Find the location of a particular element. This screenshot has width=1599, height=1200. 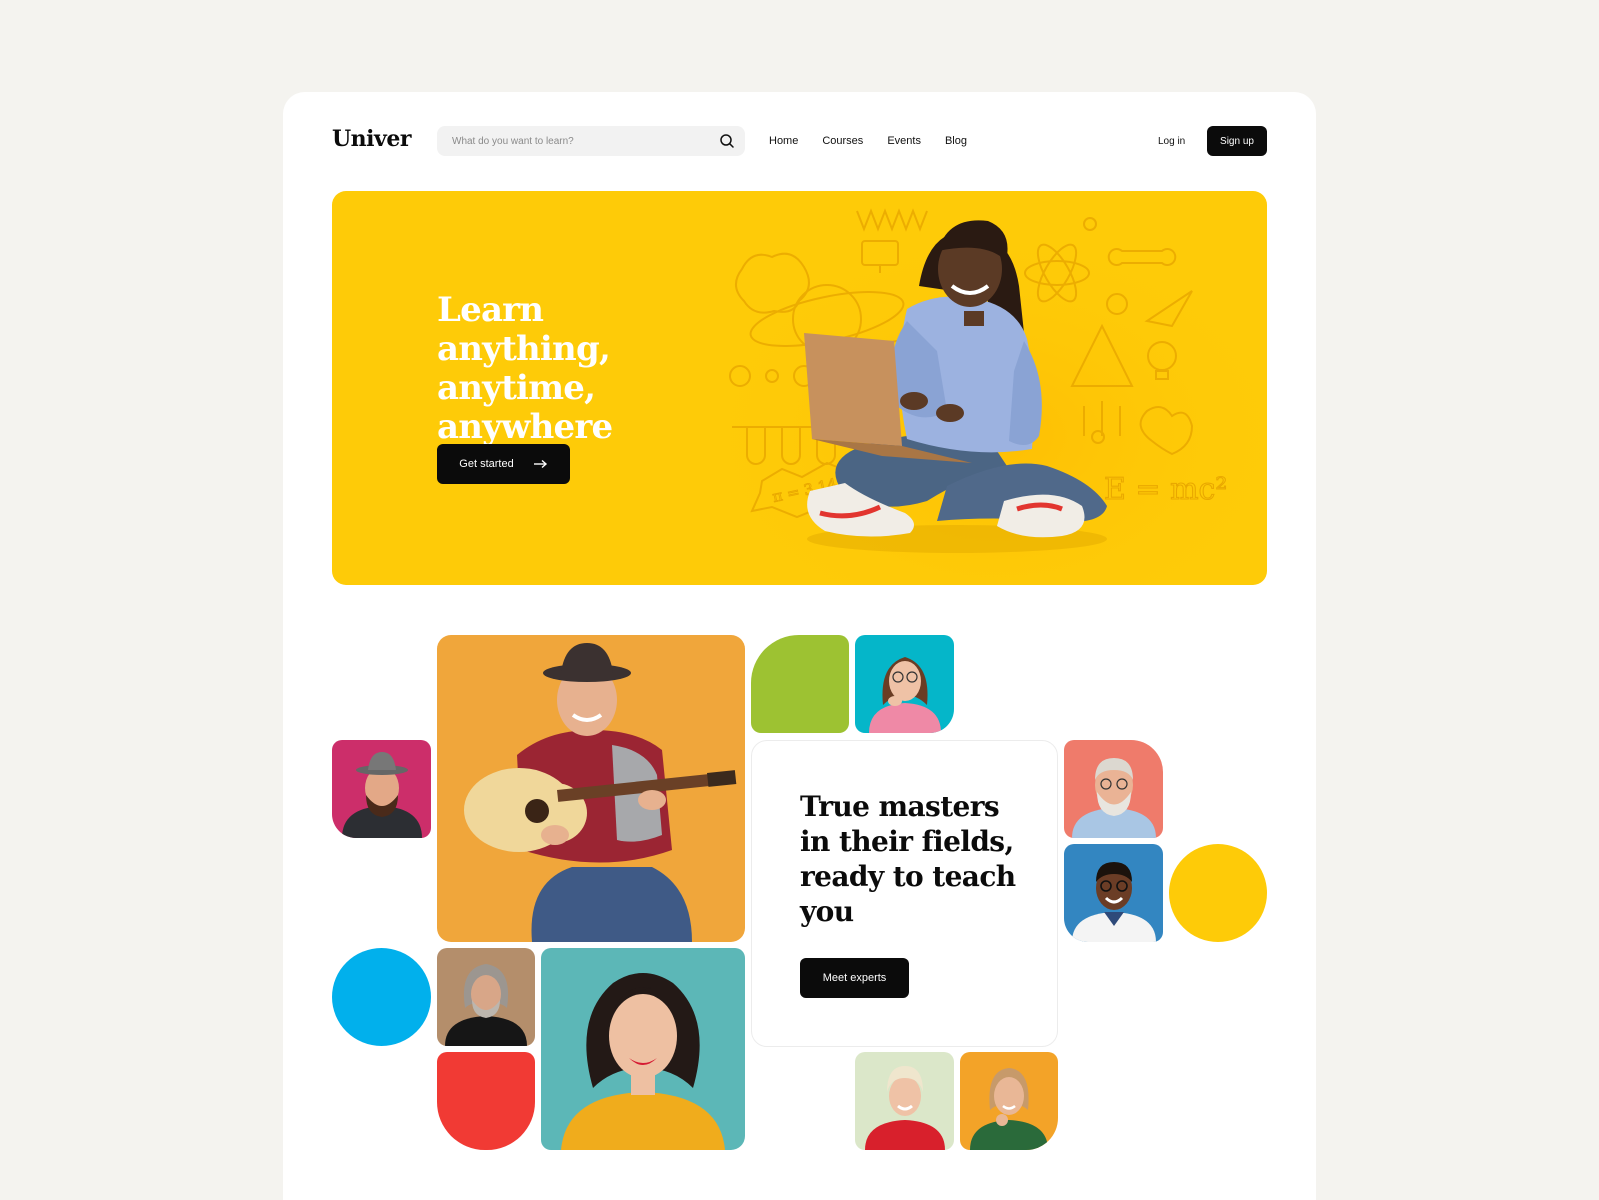

search-bar is located at coordinates (591, 141).